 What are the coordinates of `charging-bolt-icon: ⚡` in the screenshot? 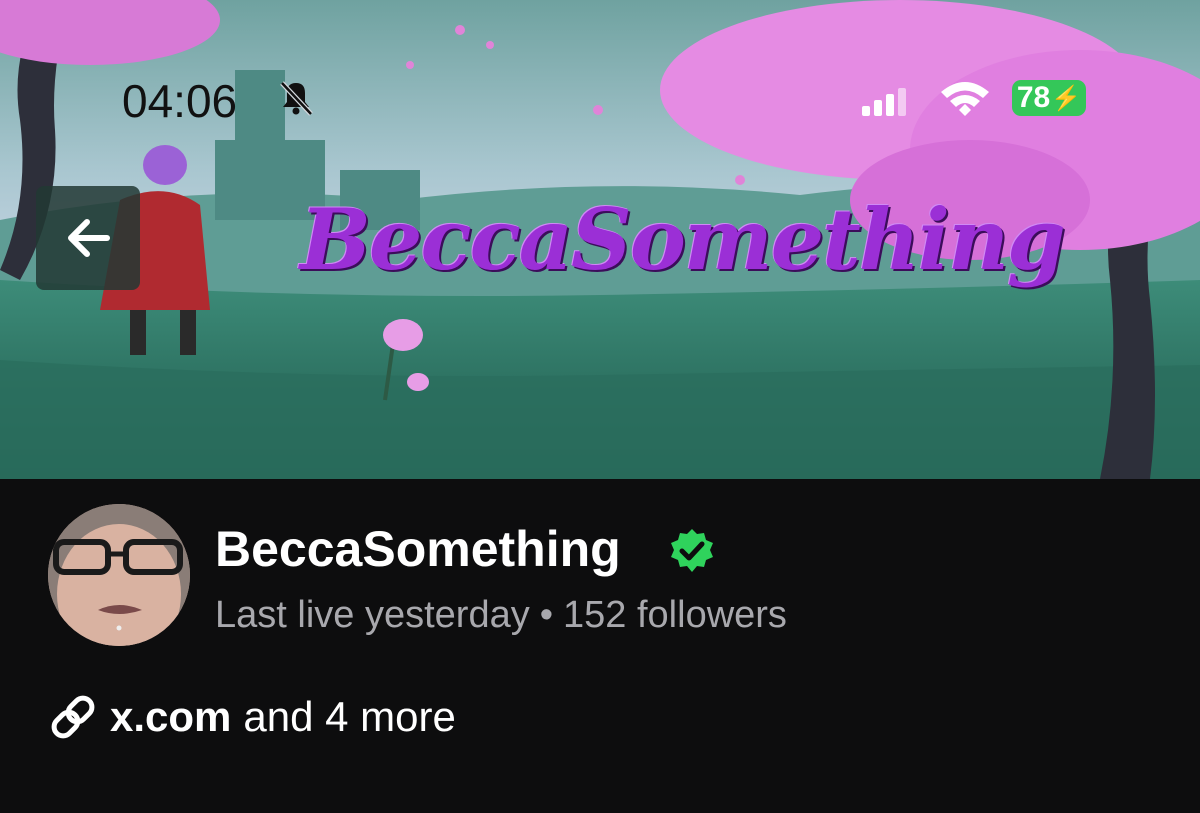 It's located at (1066, 98).